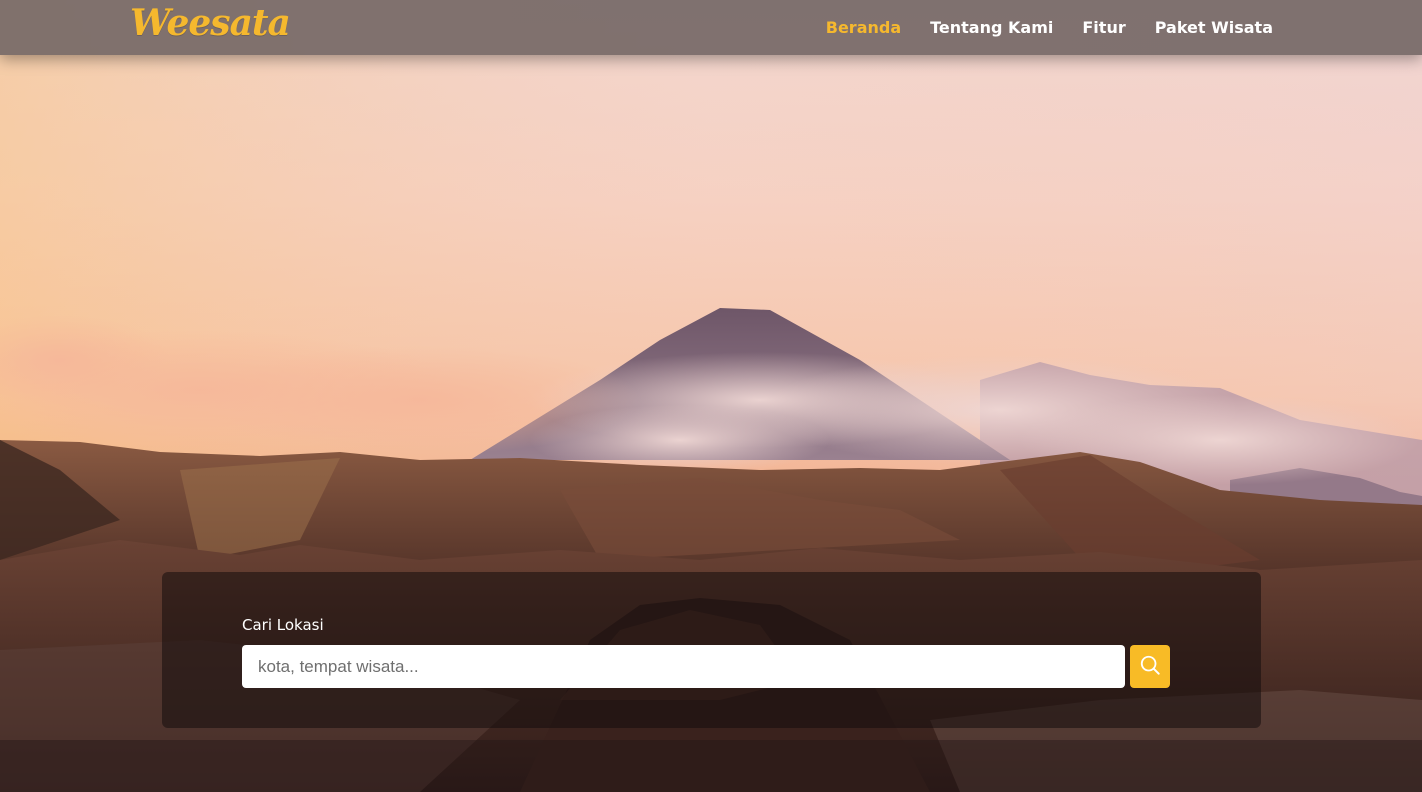  Describe the element at coordinates (991, 27) in the screenshot. I see `nav-link-tentang-kami: Tentang Kami` at that location.